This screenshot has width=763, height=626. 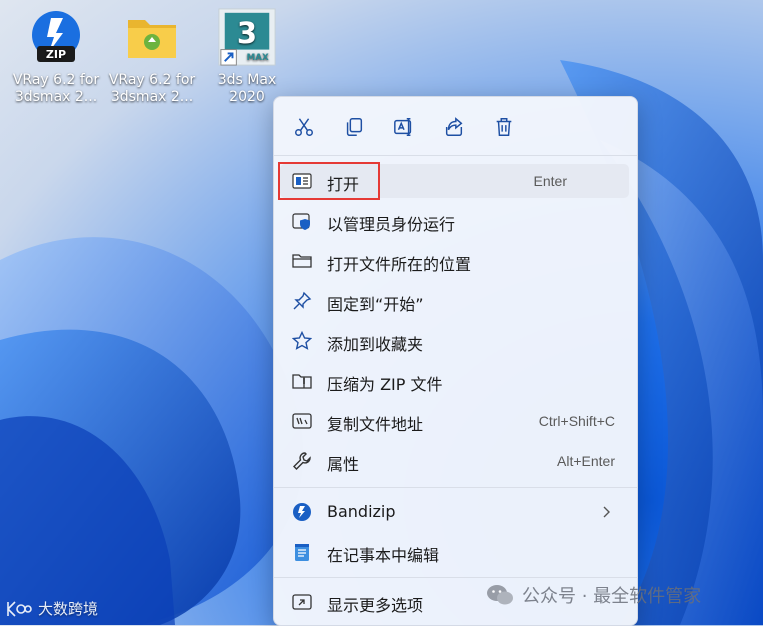 What do you see at coordinates (247, 80) in the screenshot?
I see `desktop-icon-label: 3ds Max` at bounding box center [247, 80].